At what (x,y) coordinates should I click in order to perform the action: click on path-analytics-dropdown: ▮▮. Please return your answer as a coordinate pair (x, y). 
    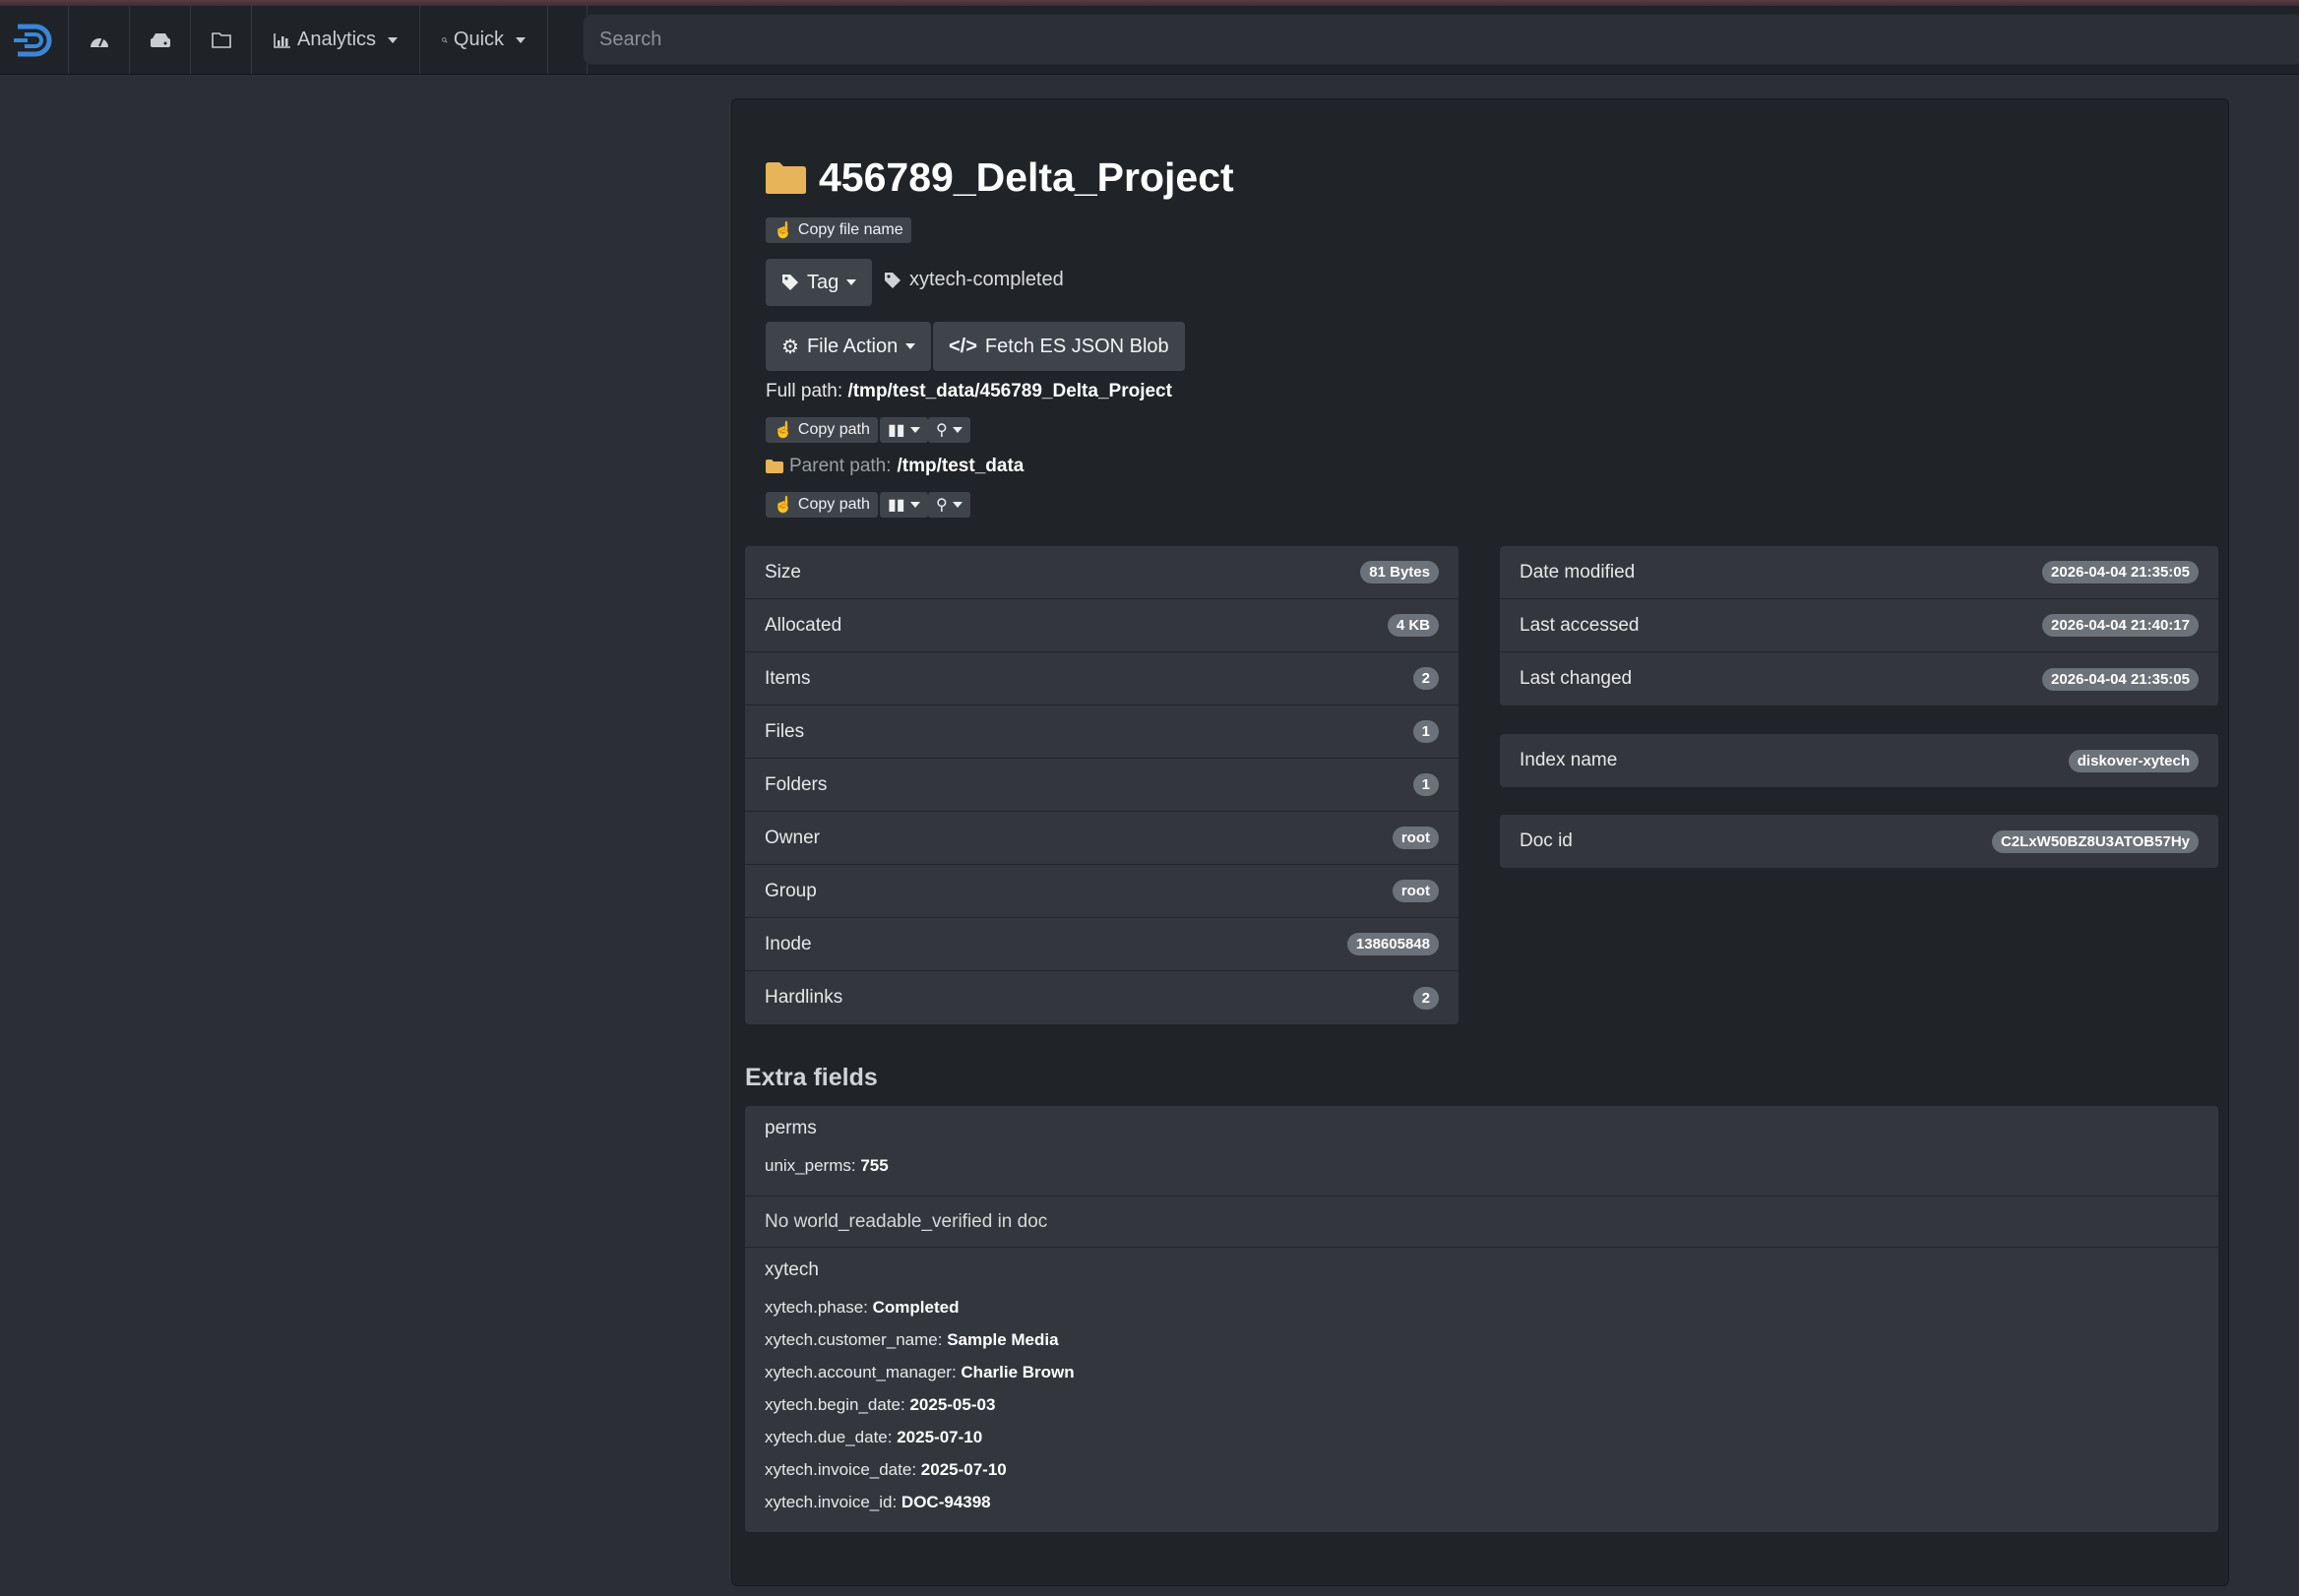
    Looking at the image, I should click on (904, 430).